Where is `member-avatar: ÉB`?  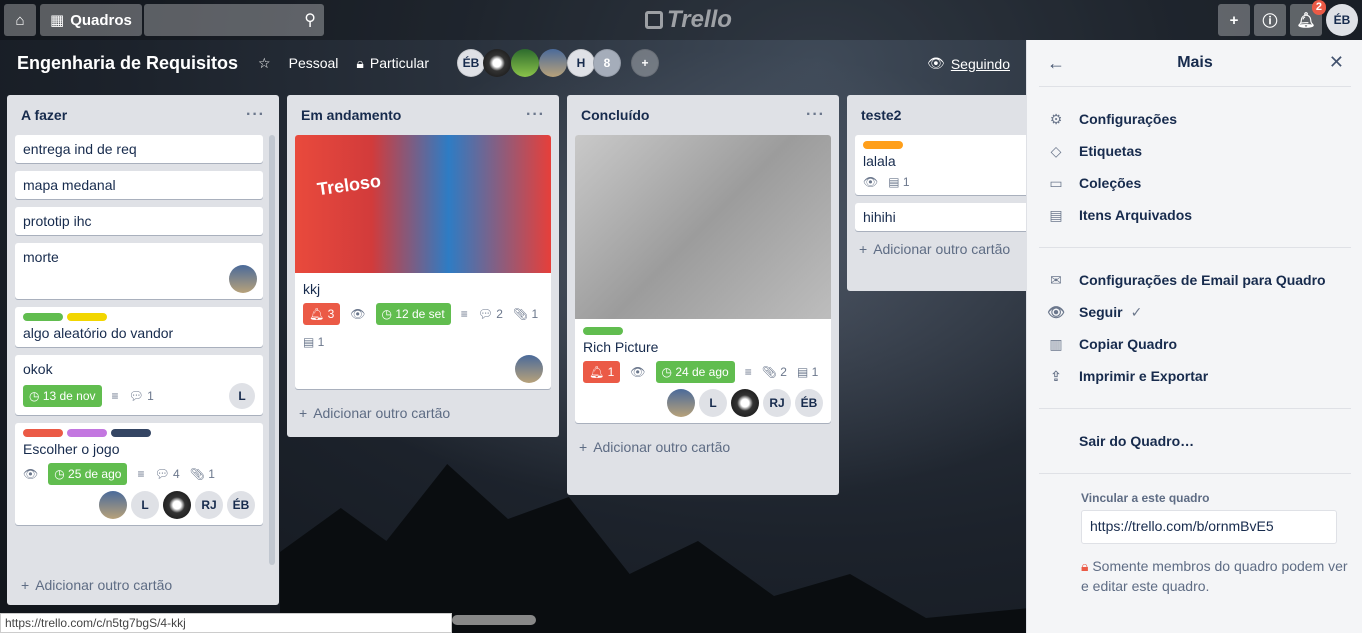
member-avatar: ÉB is located at coordinates (471, 63).